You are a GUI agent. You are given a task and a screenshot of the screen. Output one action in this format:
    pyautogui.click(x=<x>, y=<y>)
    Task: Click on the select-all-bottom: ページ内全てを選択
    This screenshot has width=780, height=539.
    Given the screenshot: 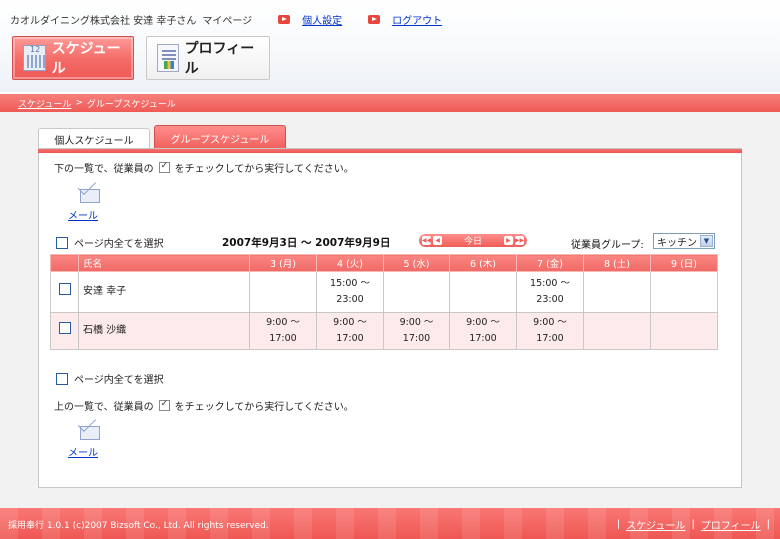 What is the action you would take?
    pyautogui.click(x=110, y=378)
    